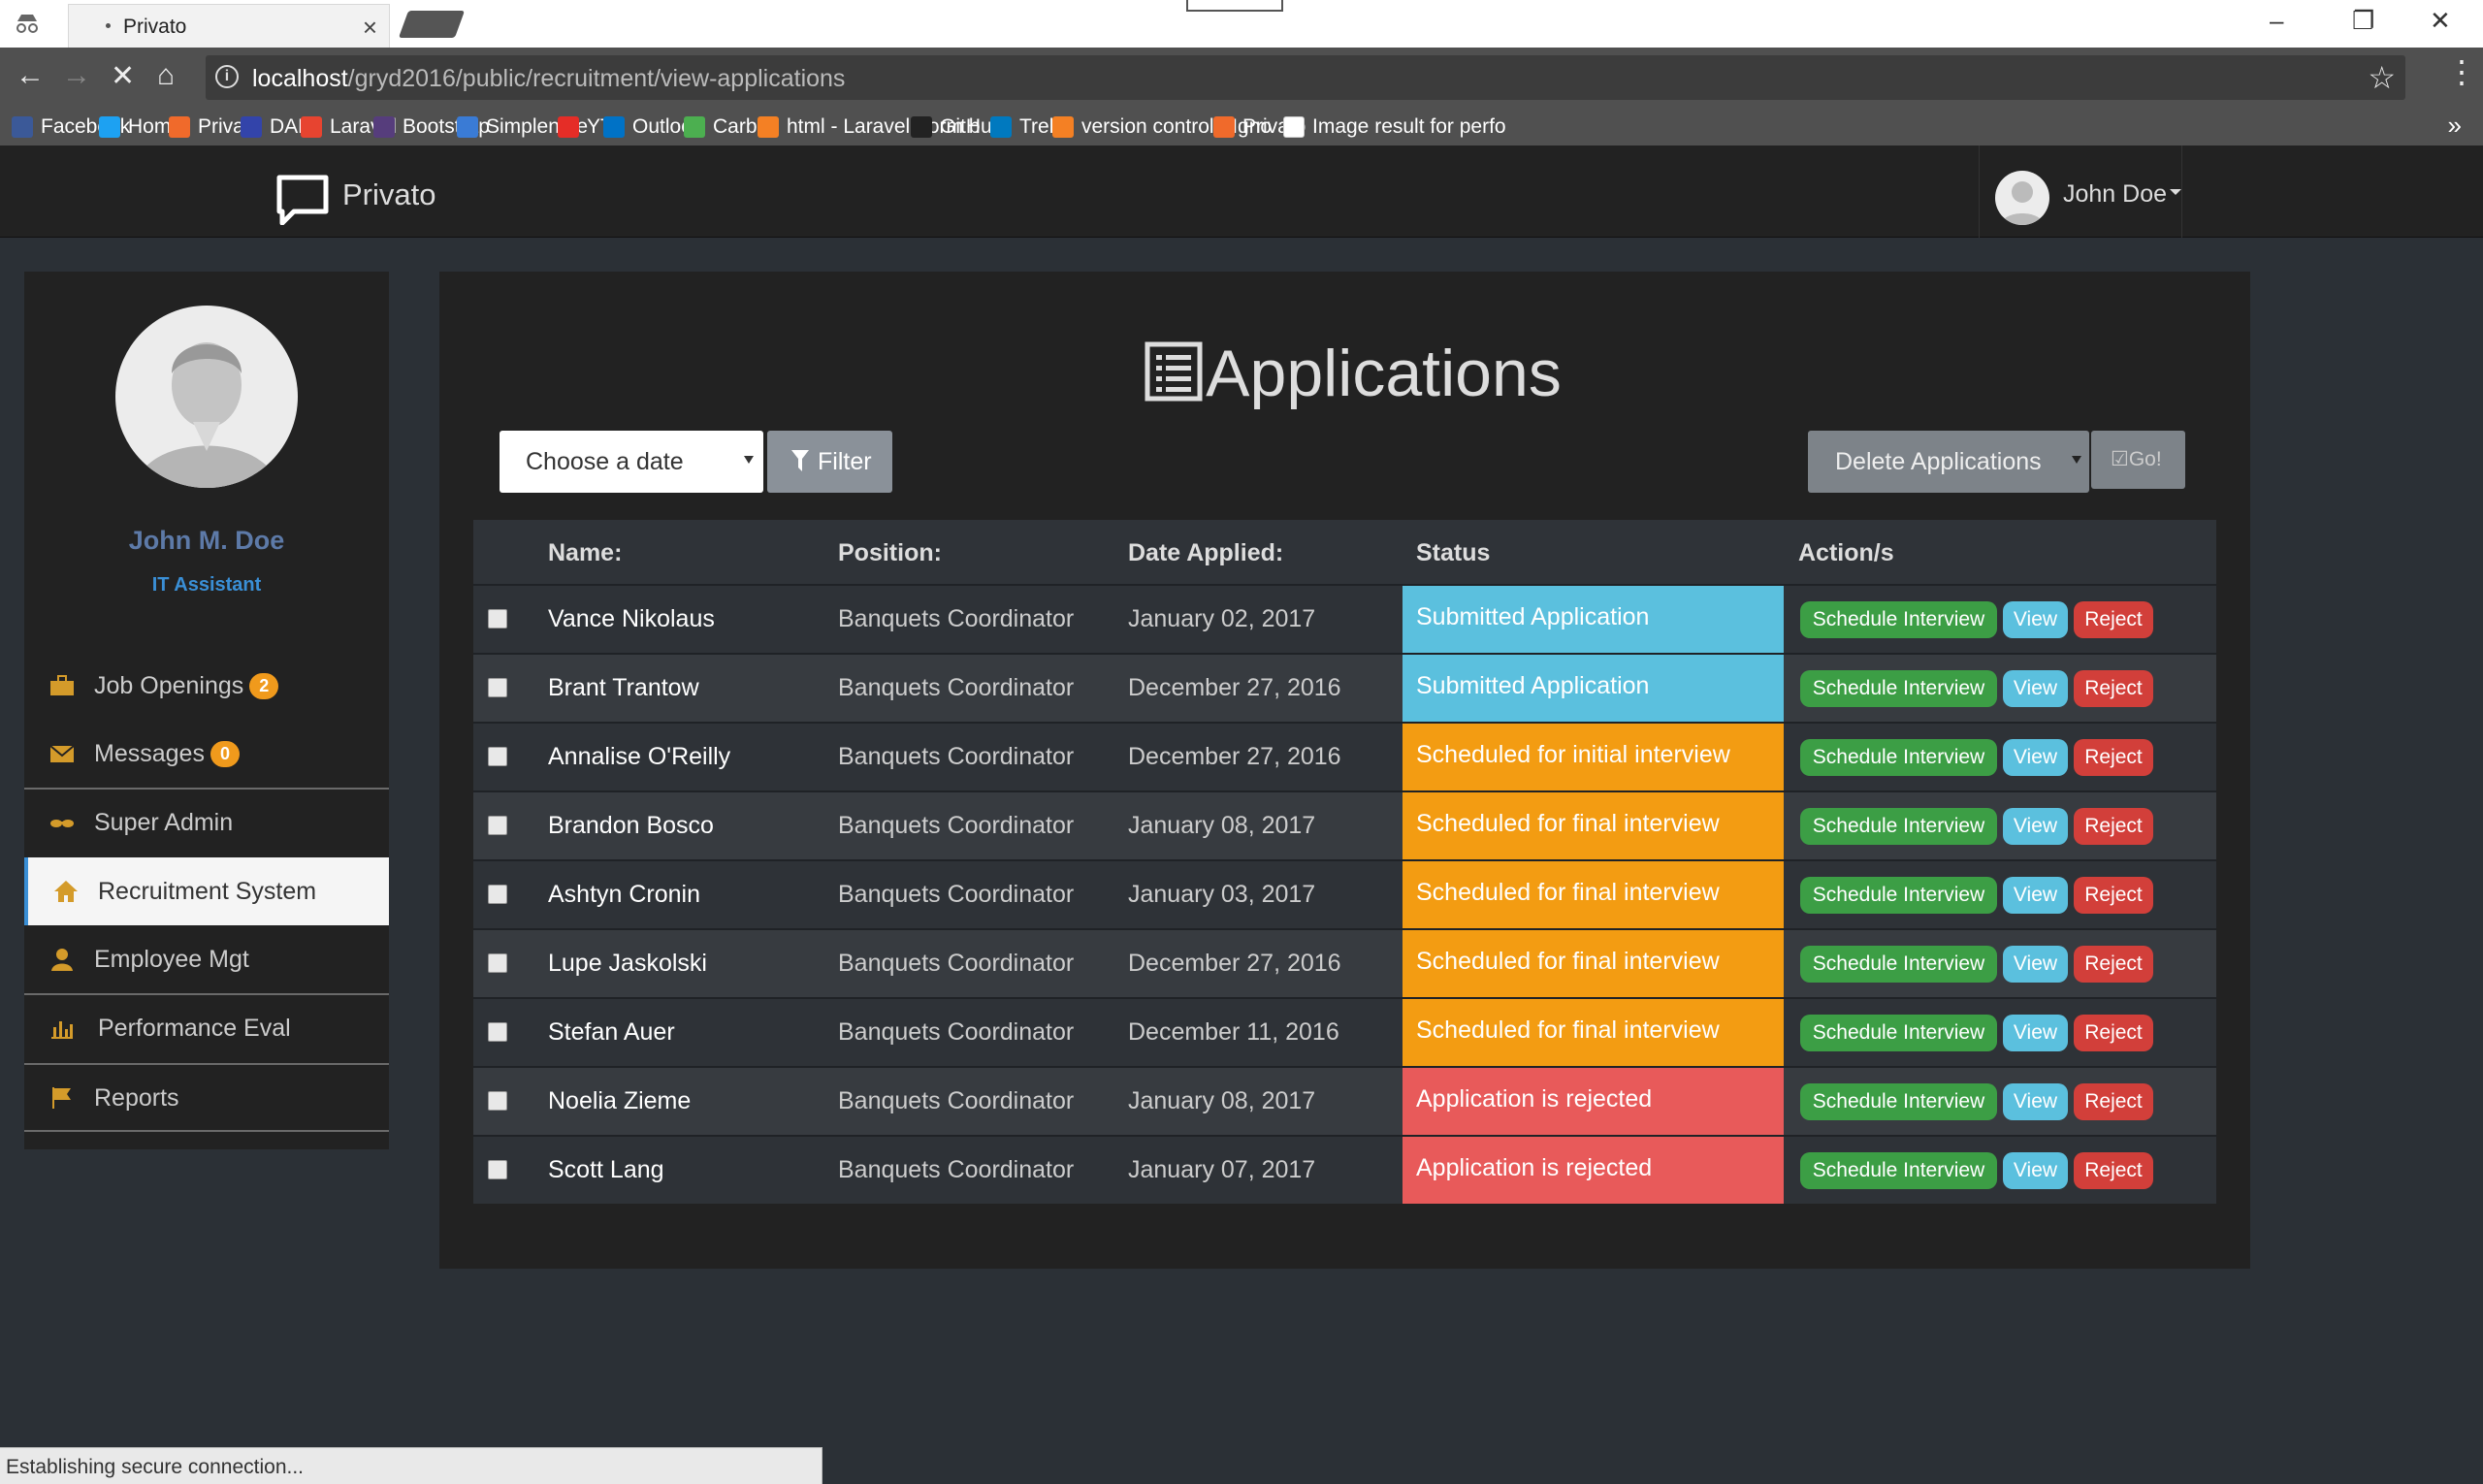 Image resolution: width=2483 pixels, height=1484 pixels. Describe the element at coordinates (207, 686) in the screenshot. I see `sidebar-item-job-openings: Job Openings 2` at that location.